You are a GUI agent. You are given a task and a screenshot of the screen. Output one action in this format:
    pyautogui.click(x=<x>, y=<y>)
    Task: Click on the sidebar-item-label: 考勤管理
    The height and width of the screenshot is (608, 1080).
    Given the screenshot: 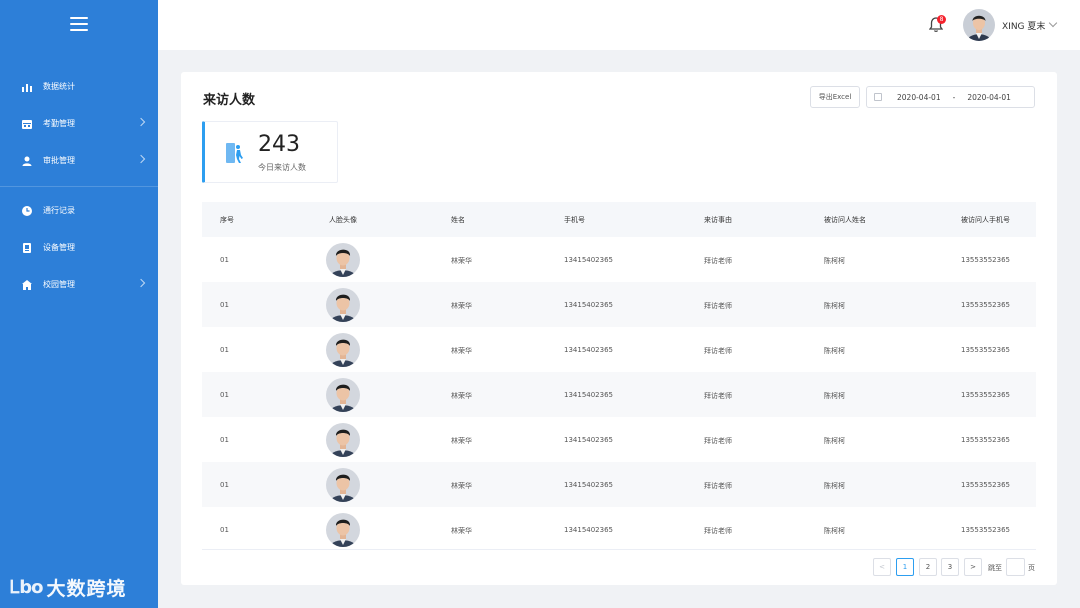 What is the action you would take?
    pyautogui.click(x=59, y=123)
    